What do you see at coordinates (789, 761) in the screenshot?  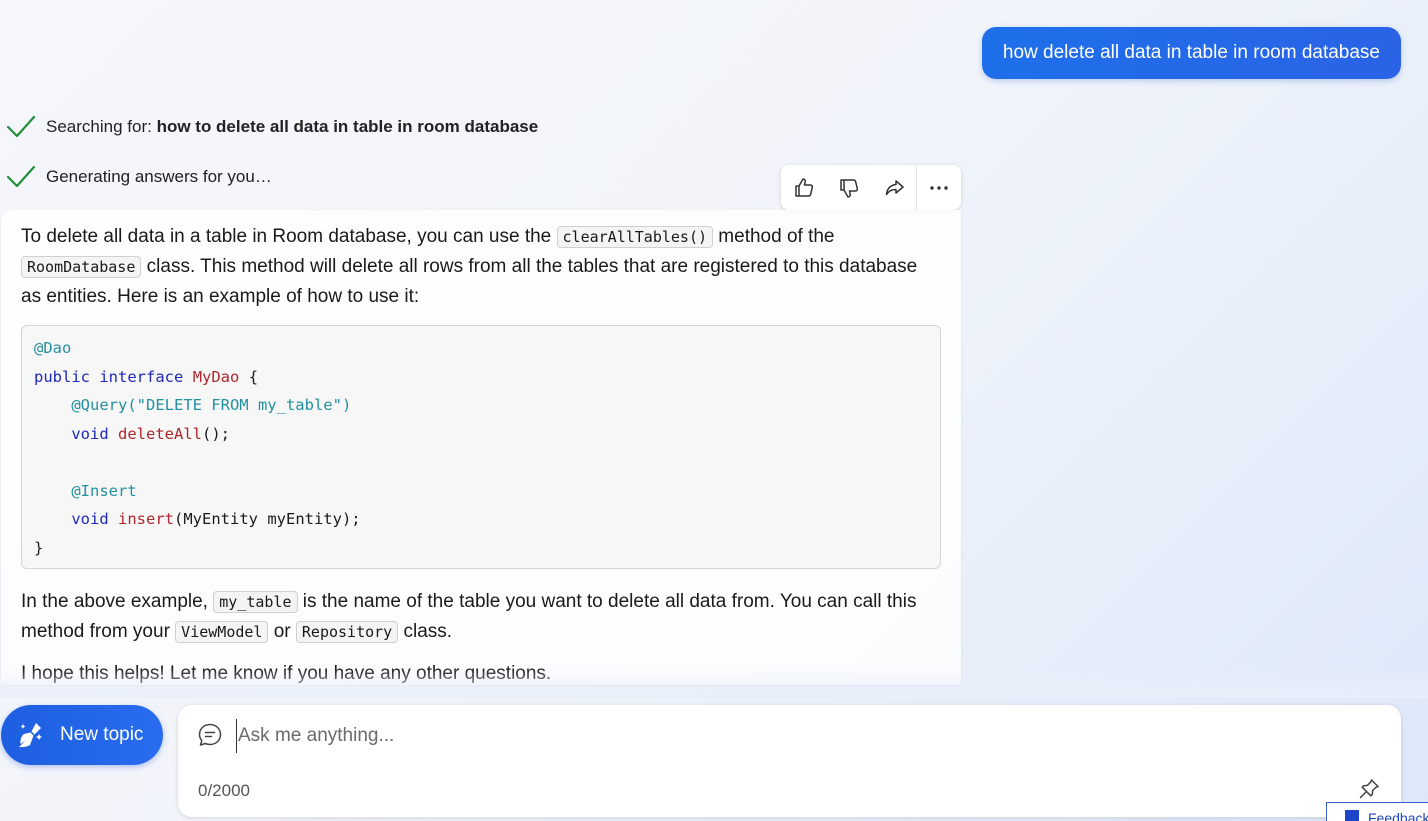 I see `chat-composer: 0/2000` at bounding box center [789, 761].